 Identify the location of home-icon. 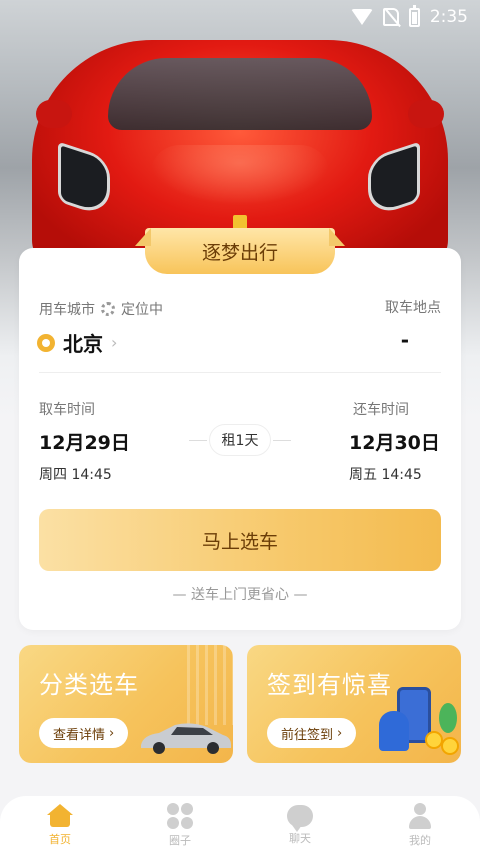
(60, 816).